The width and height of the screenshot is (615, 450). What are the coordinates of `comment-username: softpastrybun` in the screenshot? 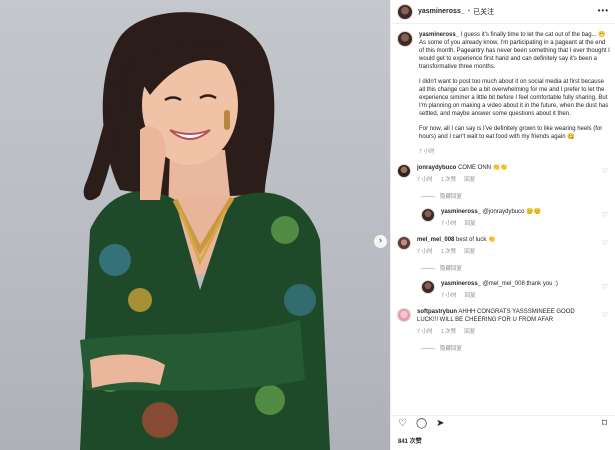 It's located at (437, 312).